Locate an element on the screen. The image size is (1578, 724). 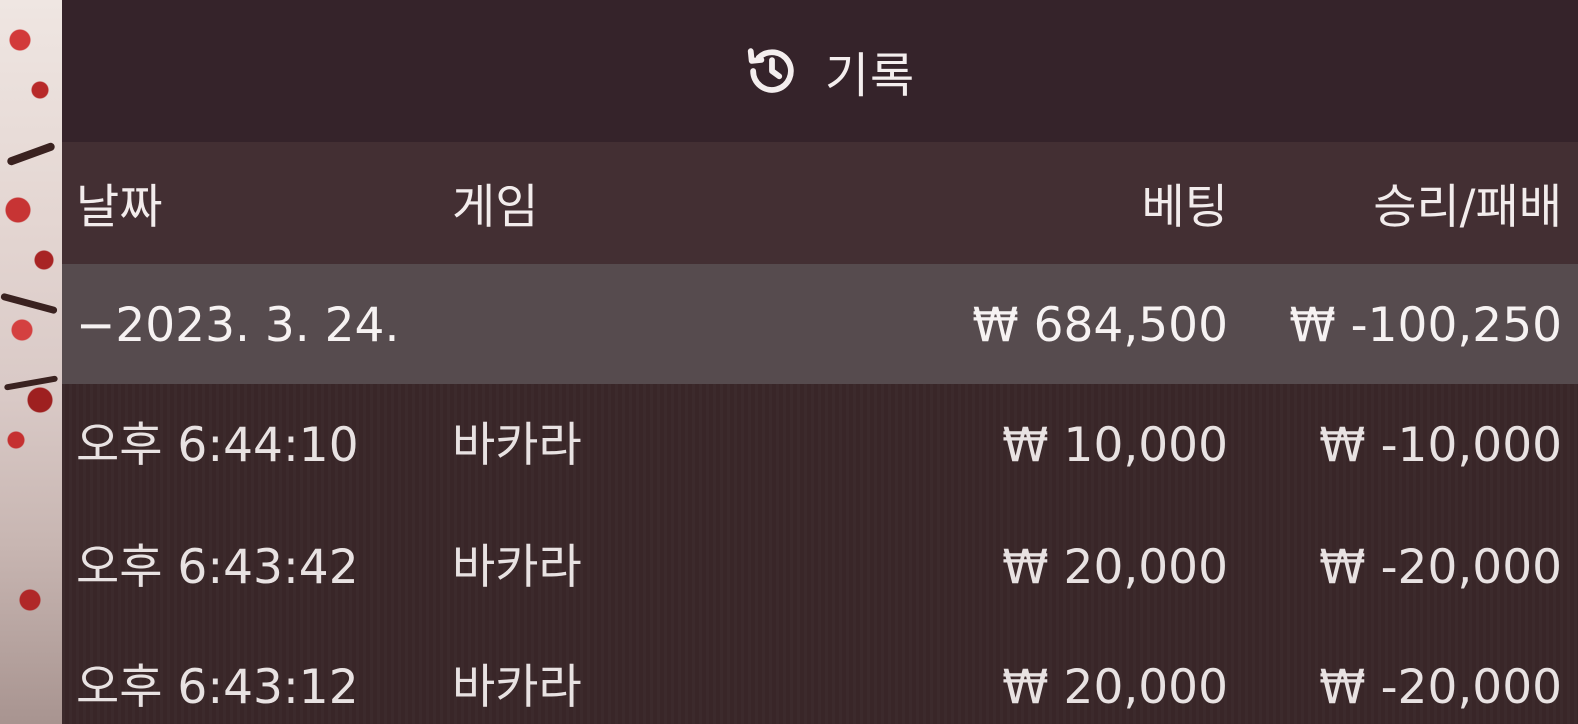
column-header-game: 게임 is located at coordinates (495, 207).